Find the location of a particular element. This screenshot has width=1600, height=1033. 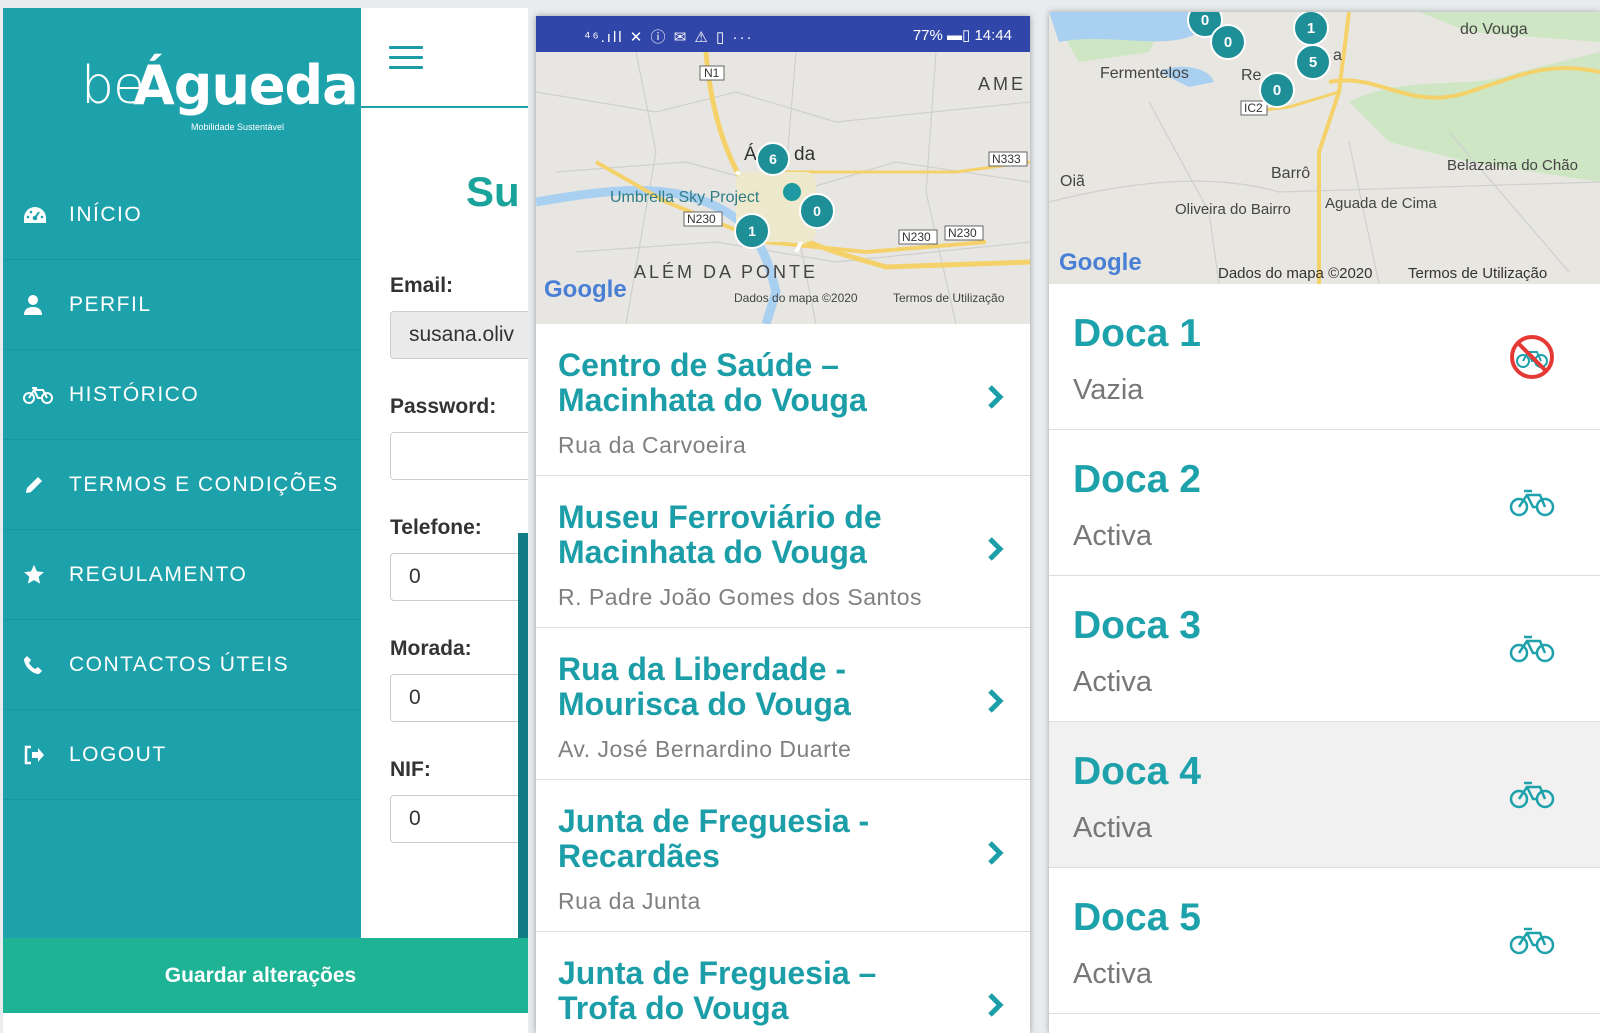

logo-main: Águeda is located at coordinates (246, 85).